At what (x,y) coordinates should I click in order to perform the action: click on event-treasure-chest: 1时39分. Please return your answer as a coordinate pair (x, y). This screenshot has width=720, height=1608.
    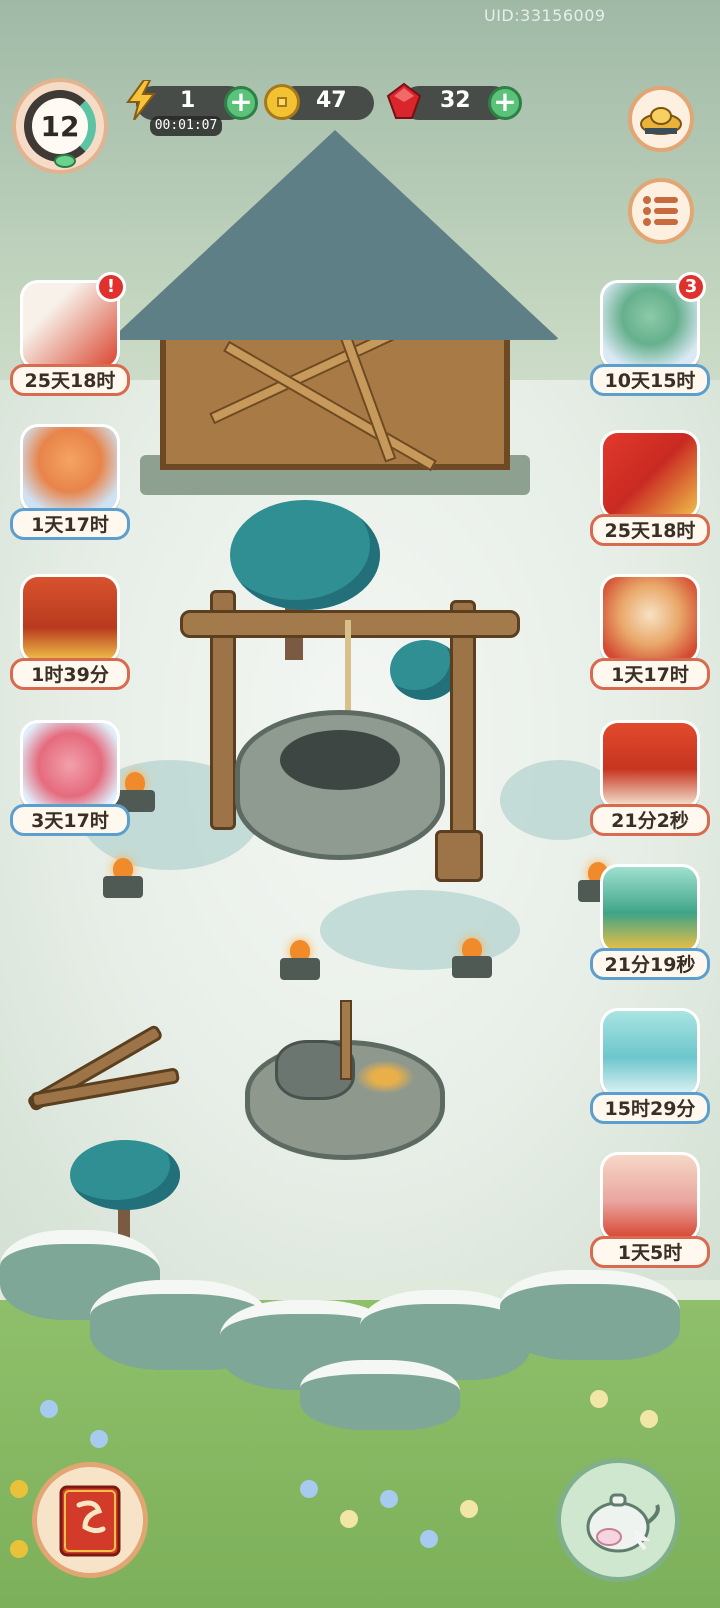
    Looking at the image, I should click on (70, 636).